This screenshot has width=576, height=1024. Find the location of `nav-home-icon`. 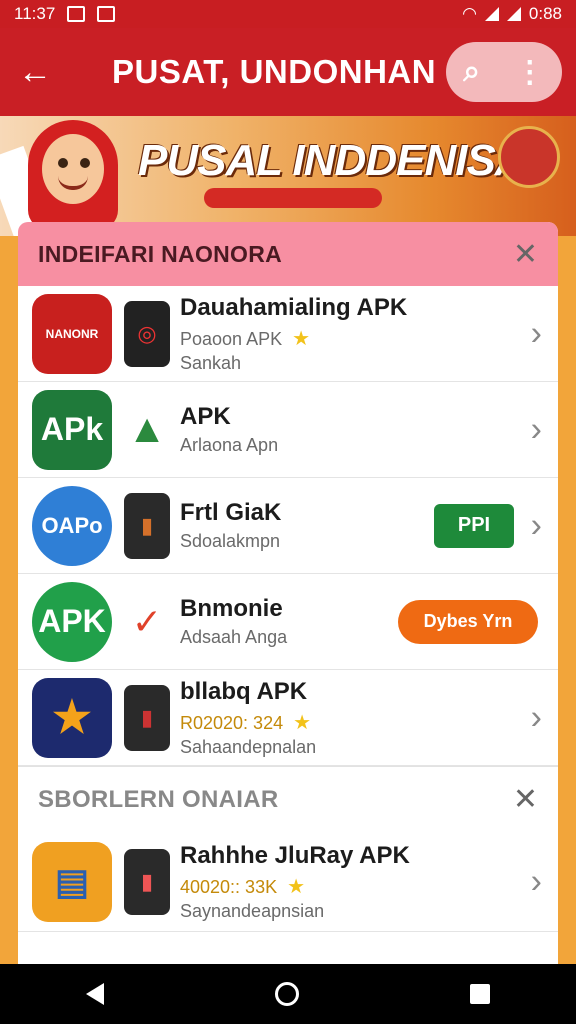

nav-home-icon is located at coordinates (286, 994).